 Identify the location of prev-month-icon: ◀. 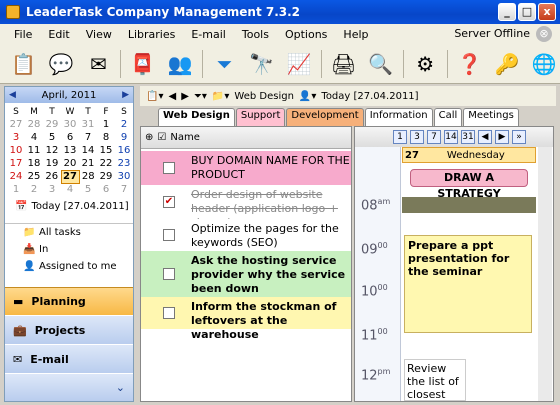
(12, 95).